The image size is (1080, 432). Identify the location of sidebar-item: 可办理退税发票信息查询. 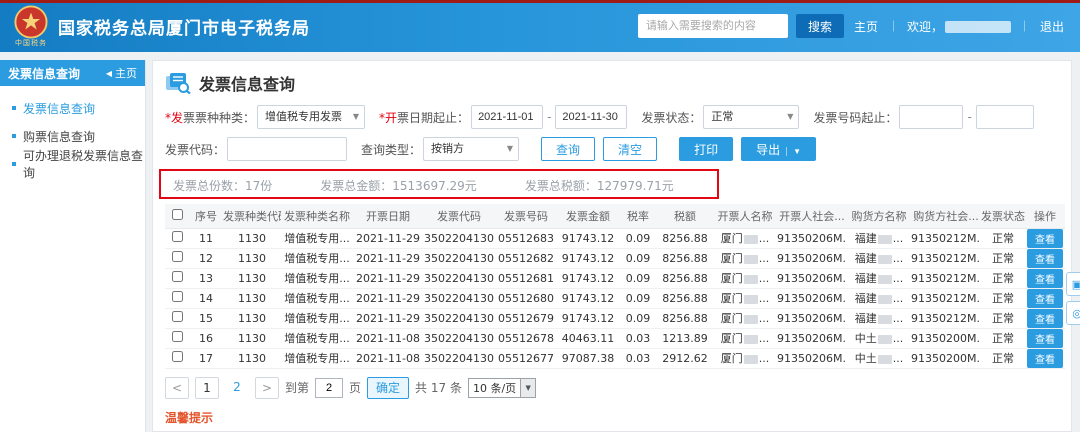
(72, 164).